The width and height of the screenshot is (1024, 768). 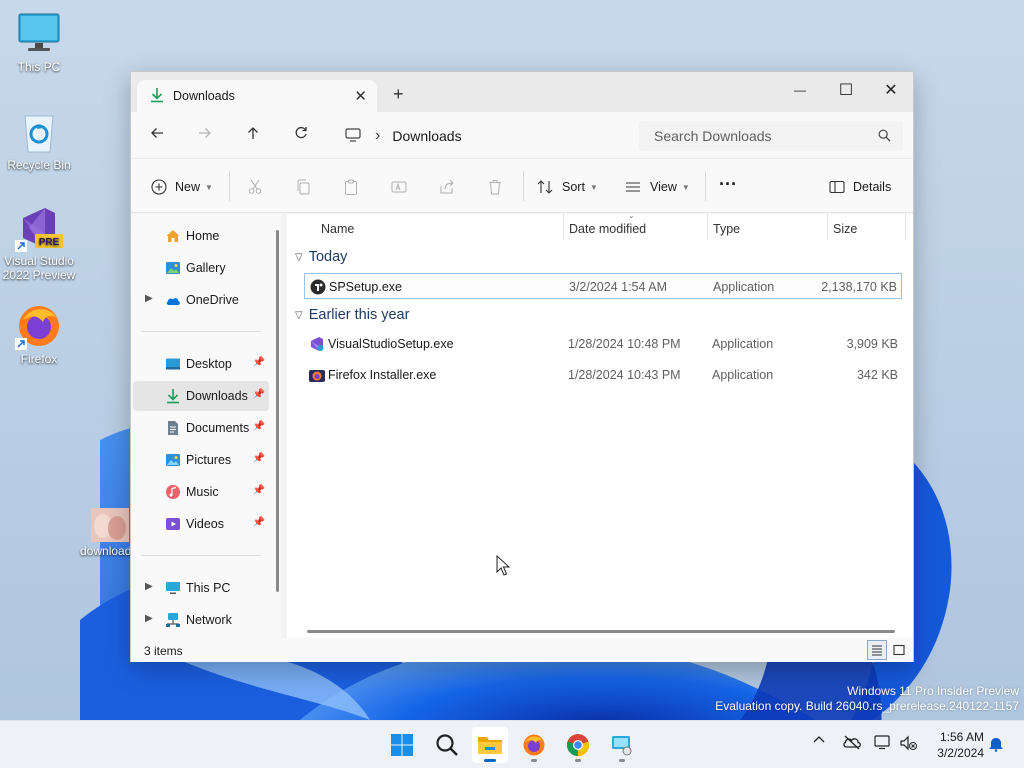 I want to click on back-button, so click(x=157, y=136).